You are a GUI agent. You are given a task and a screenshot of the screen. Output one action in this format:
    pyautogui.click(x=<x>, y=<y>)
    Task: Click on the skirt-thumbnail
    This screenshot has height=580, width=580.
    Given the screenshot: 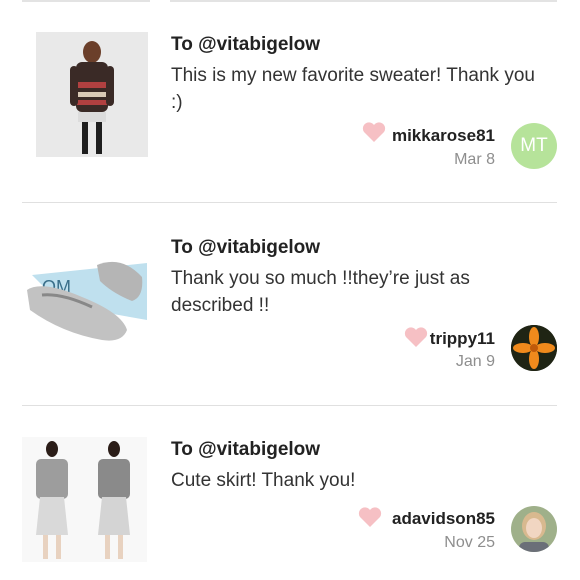 What is the action you would take?
    pyautogui.click(x=84, y=499)
    